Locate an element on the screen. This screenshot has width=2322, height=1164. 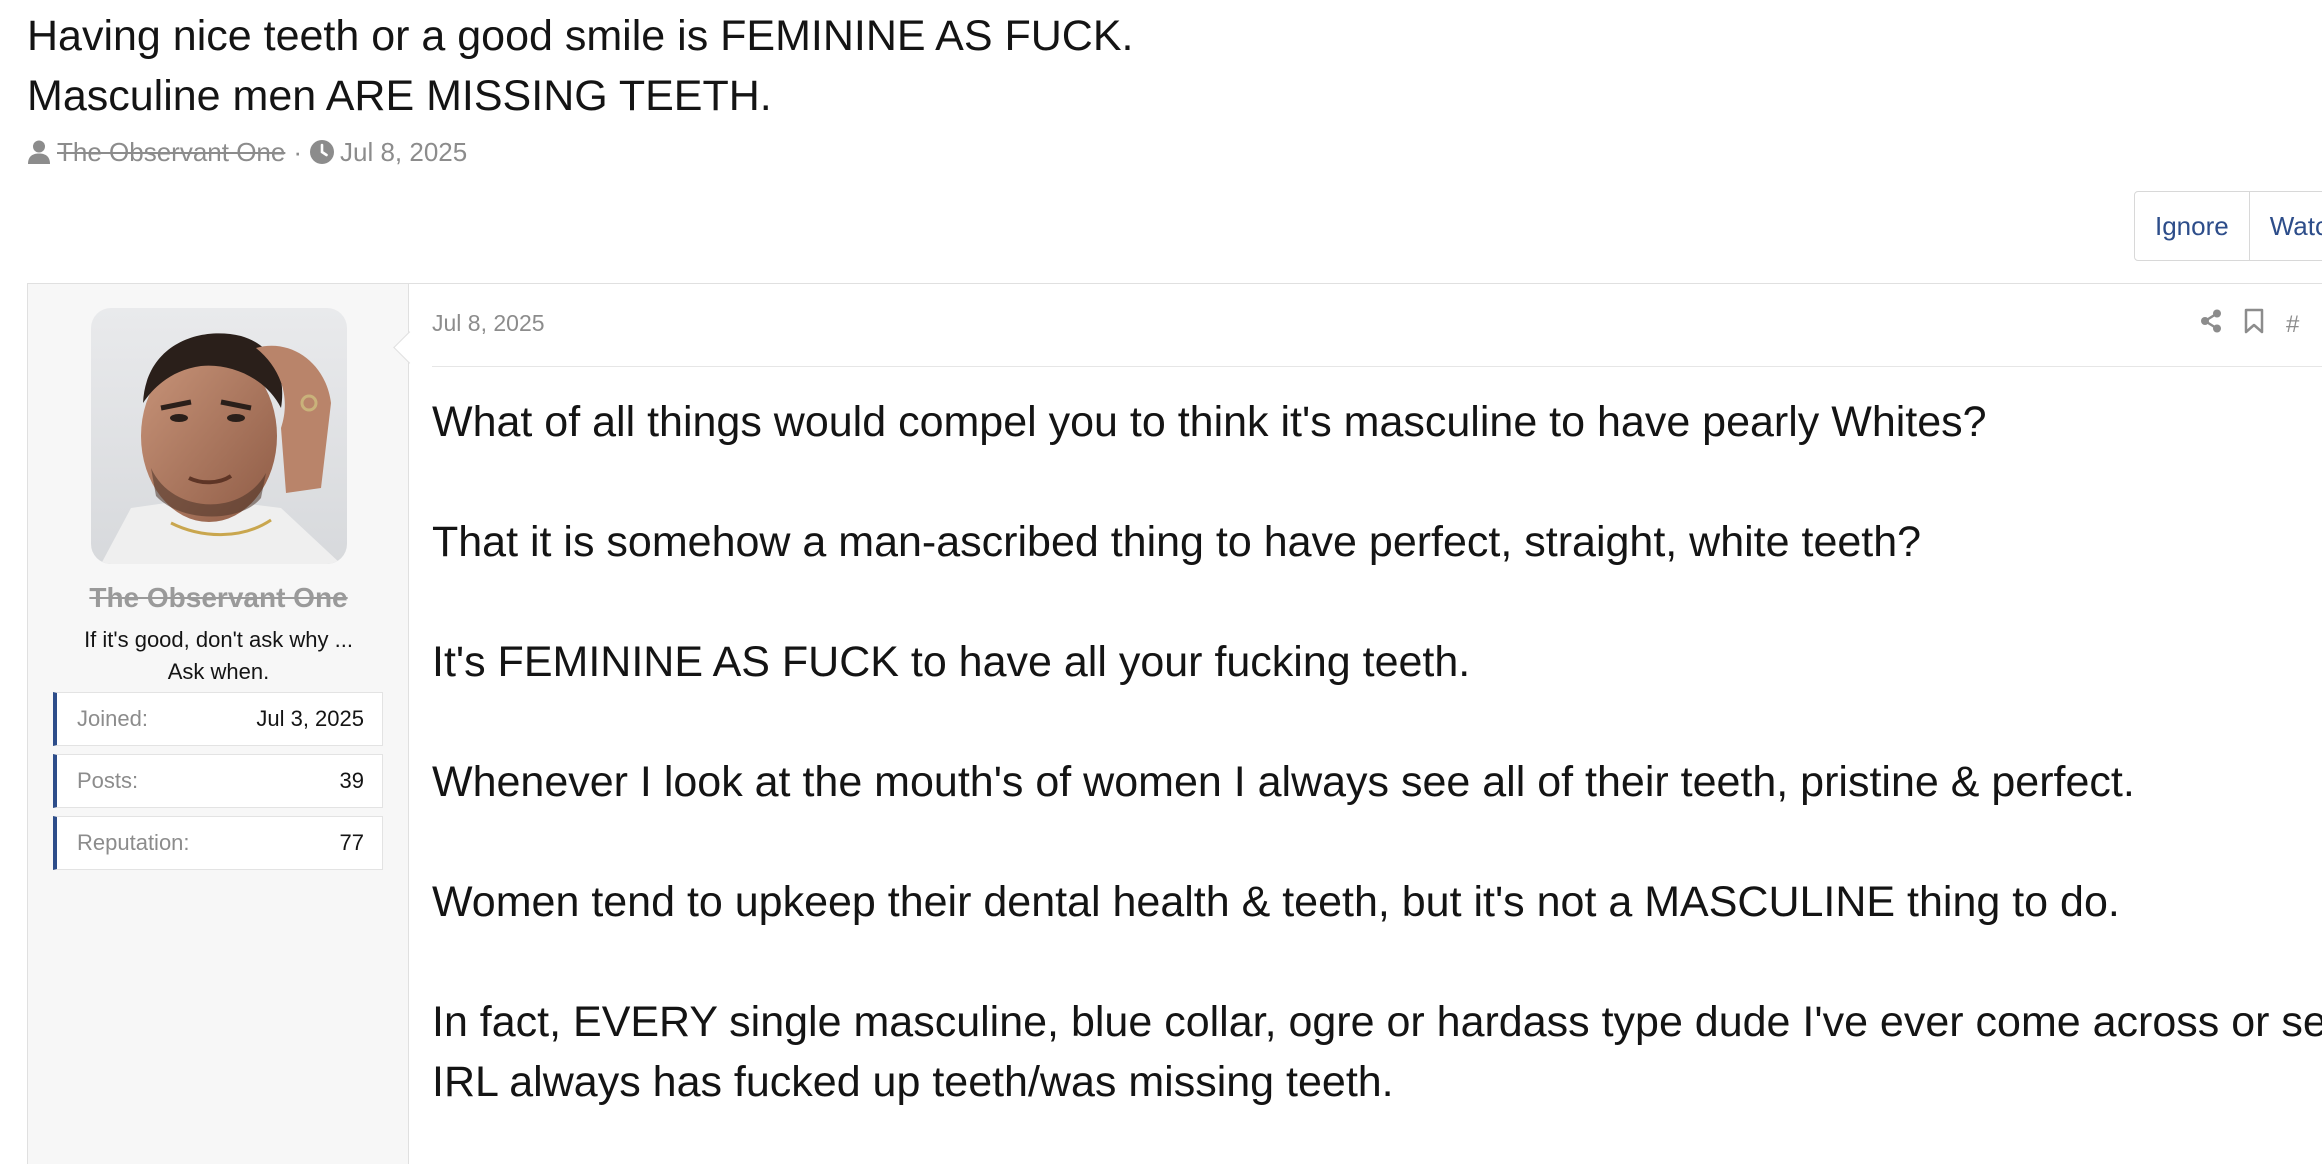
post-date: Jul 8, 2025 is located at coordinates (488, 323).